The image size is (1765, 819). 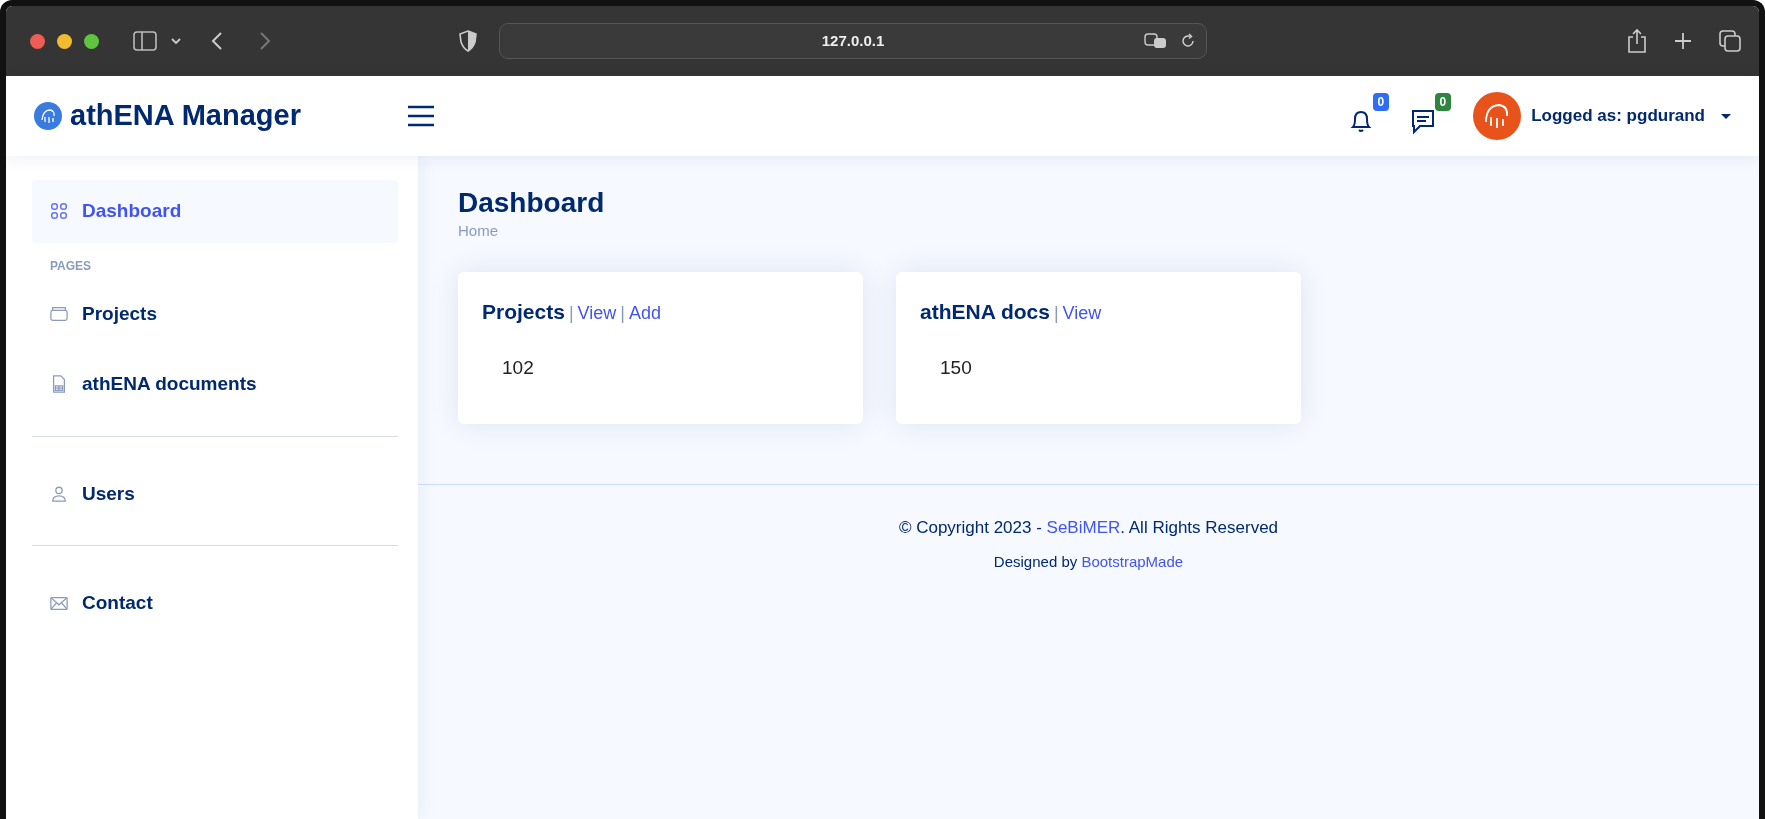 I want to click on address-bar: 127.0.0.1, so click(x=853, y=41).